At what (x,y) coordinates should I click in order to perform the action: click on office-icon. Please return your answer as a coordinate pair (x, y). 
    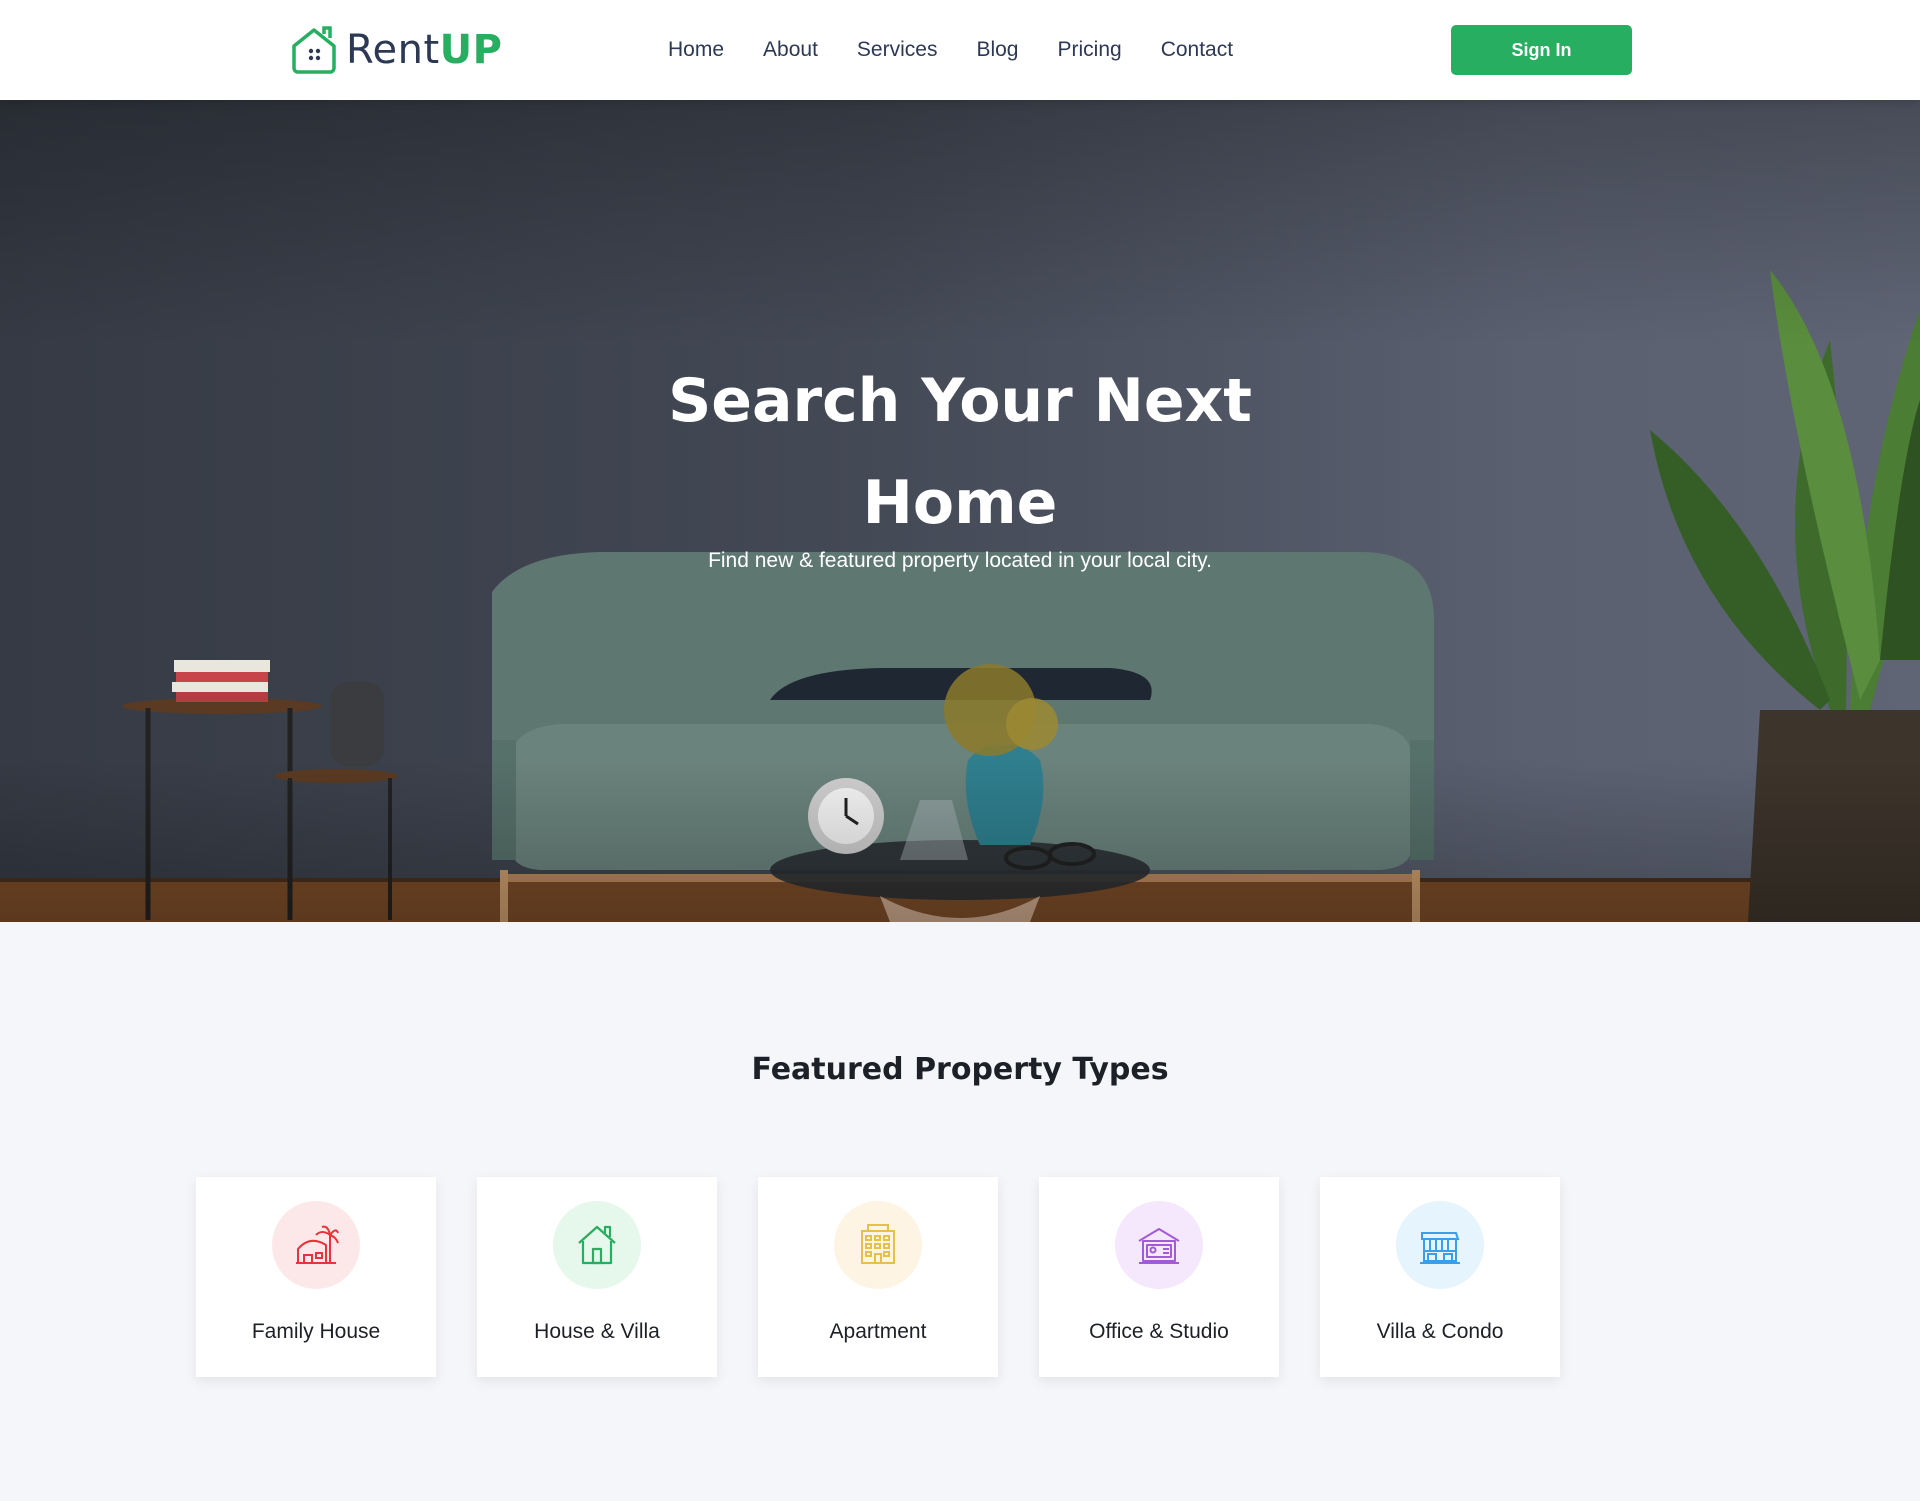
    Looking at the image, I should click on (1159, 1245).